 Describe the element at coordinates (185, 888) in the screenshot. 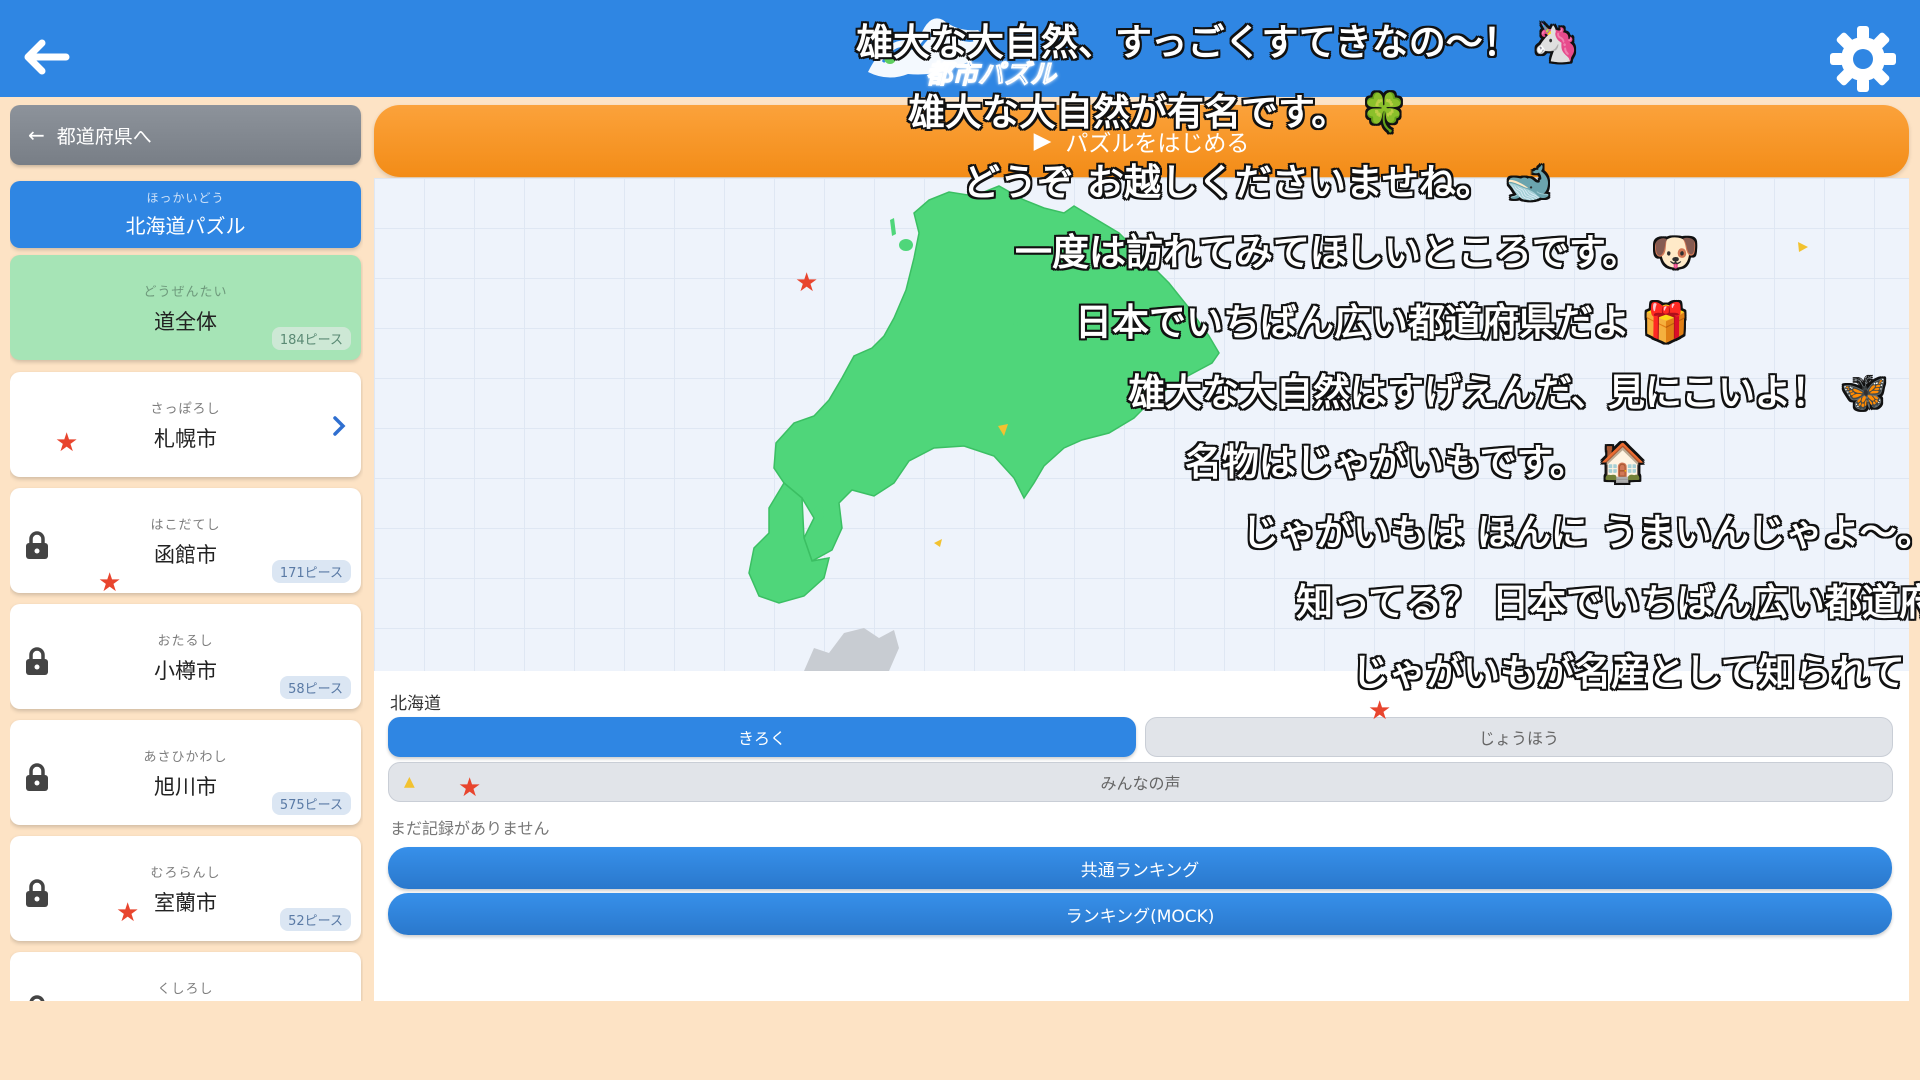

I see `city-item-muroran: むろらんし 室蘭市 52ピース` at that location.